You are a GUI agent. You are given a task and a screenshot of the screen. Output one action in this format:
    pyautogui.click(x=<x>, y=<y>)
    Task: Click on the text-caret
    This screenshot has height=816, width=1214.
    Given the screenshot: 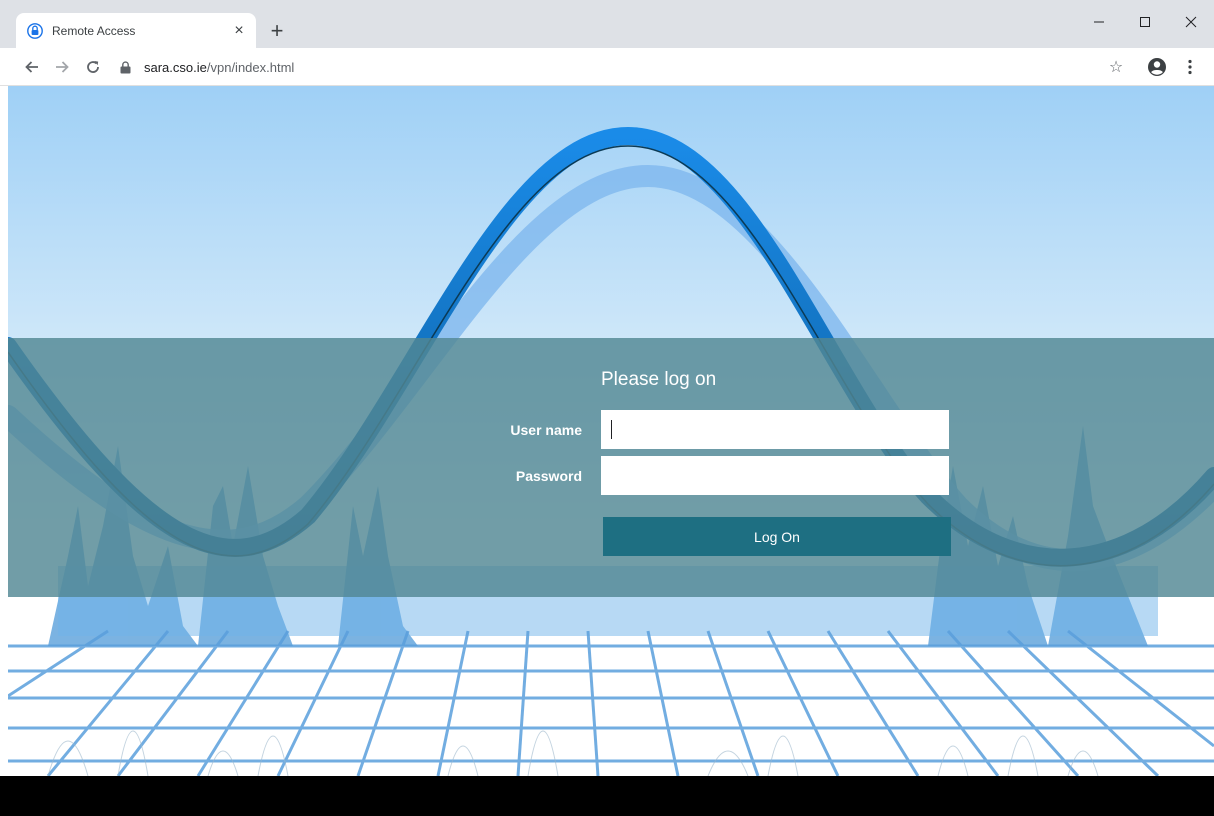 What is the action you would take?
    pyautogui.click(x=611, y=429)
    